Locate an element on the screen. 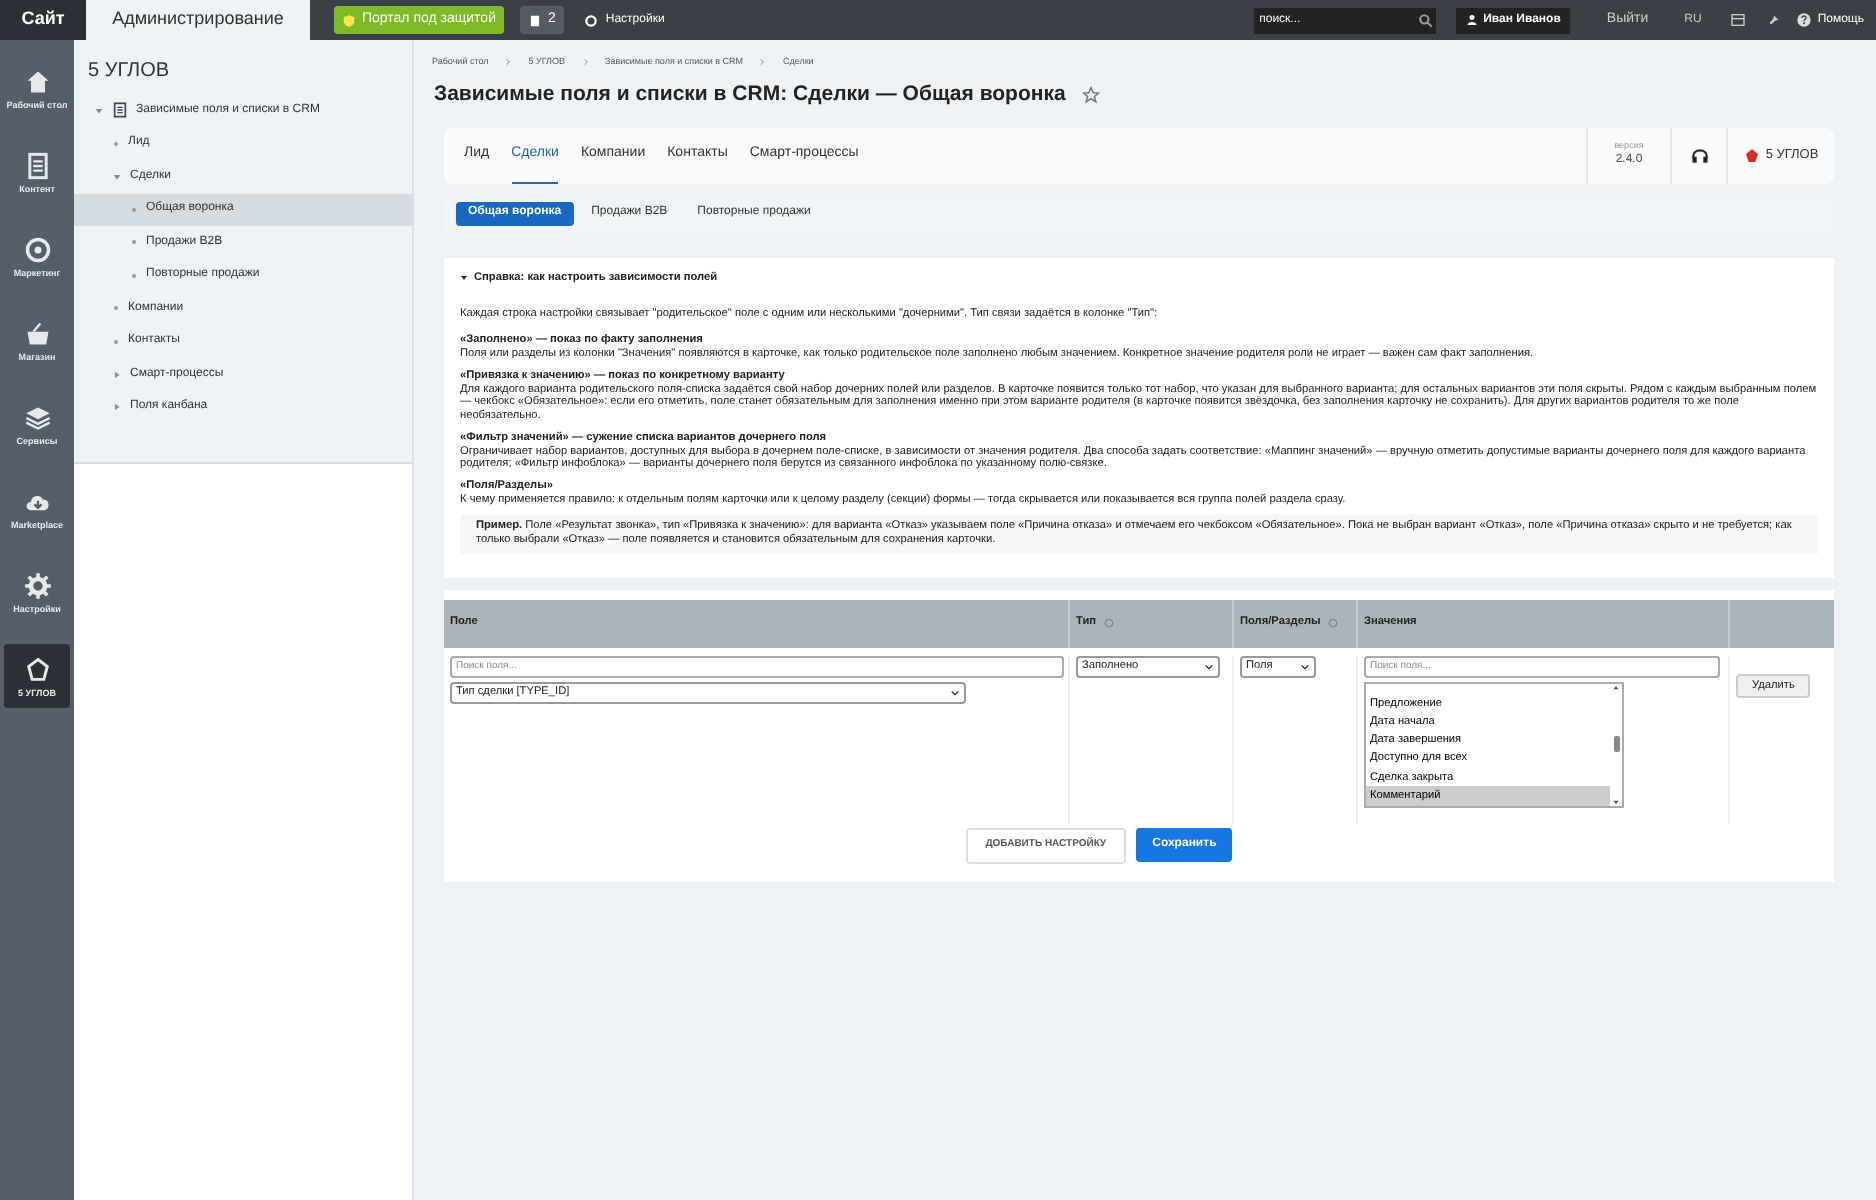 The image size is (1876, 1200). panel-title: 5 УГЛОВ is located at coordinates (129, 72).